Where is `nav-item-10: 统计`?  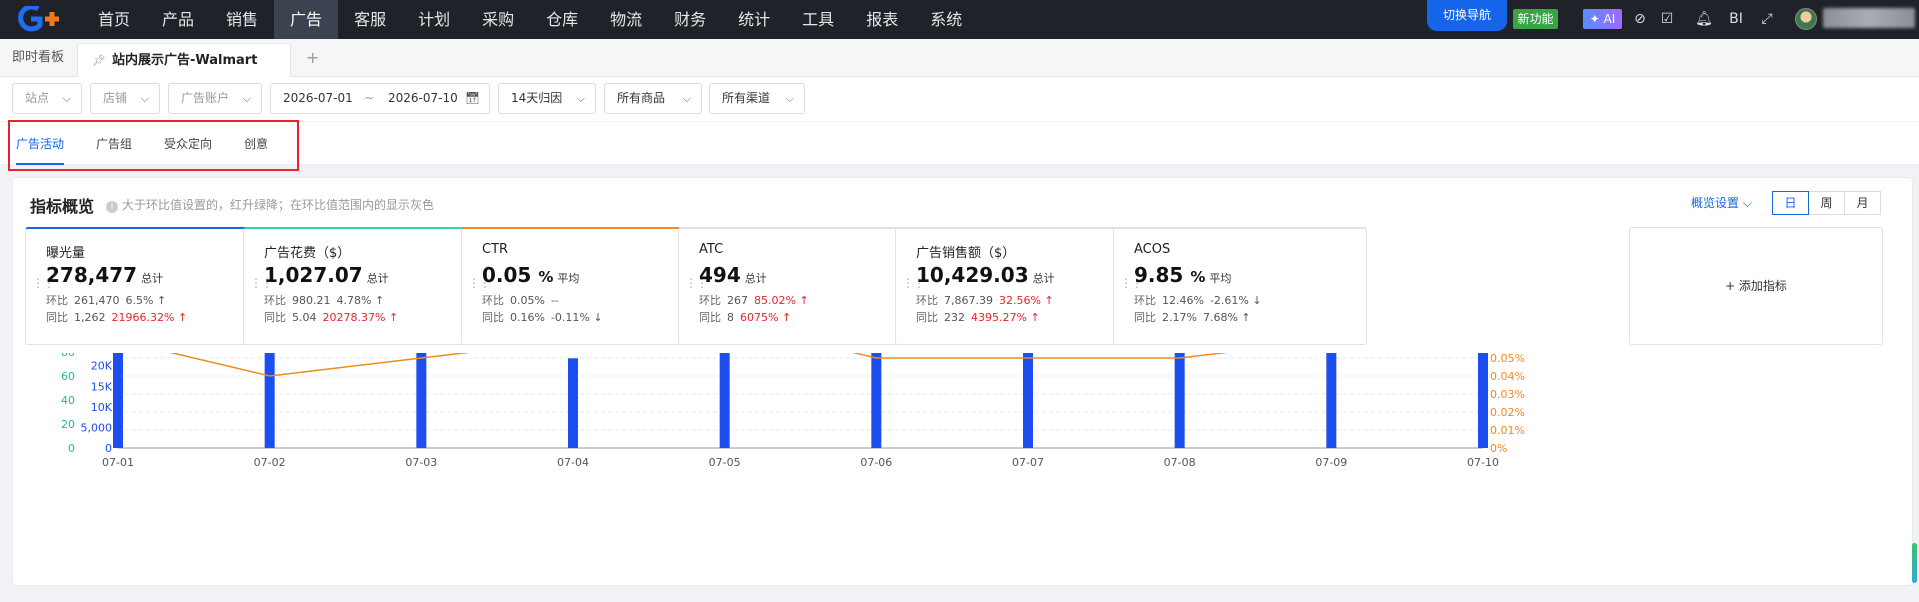
nav-item-10: 统计 is located at coordinates (754, 19).